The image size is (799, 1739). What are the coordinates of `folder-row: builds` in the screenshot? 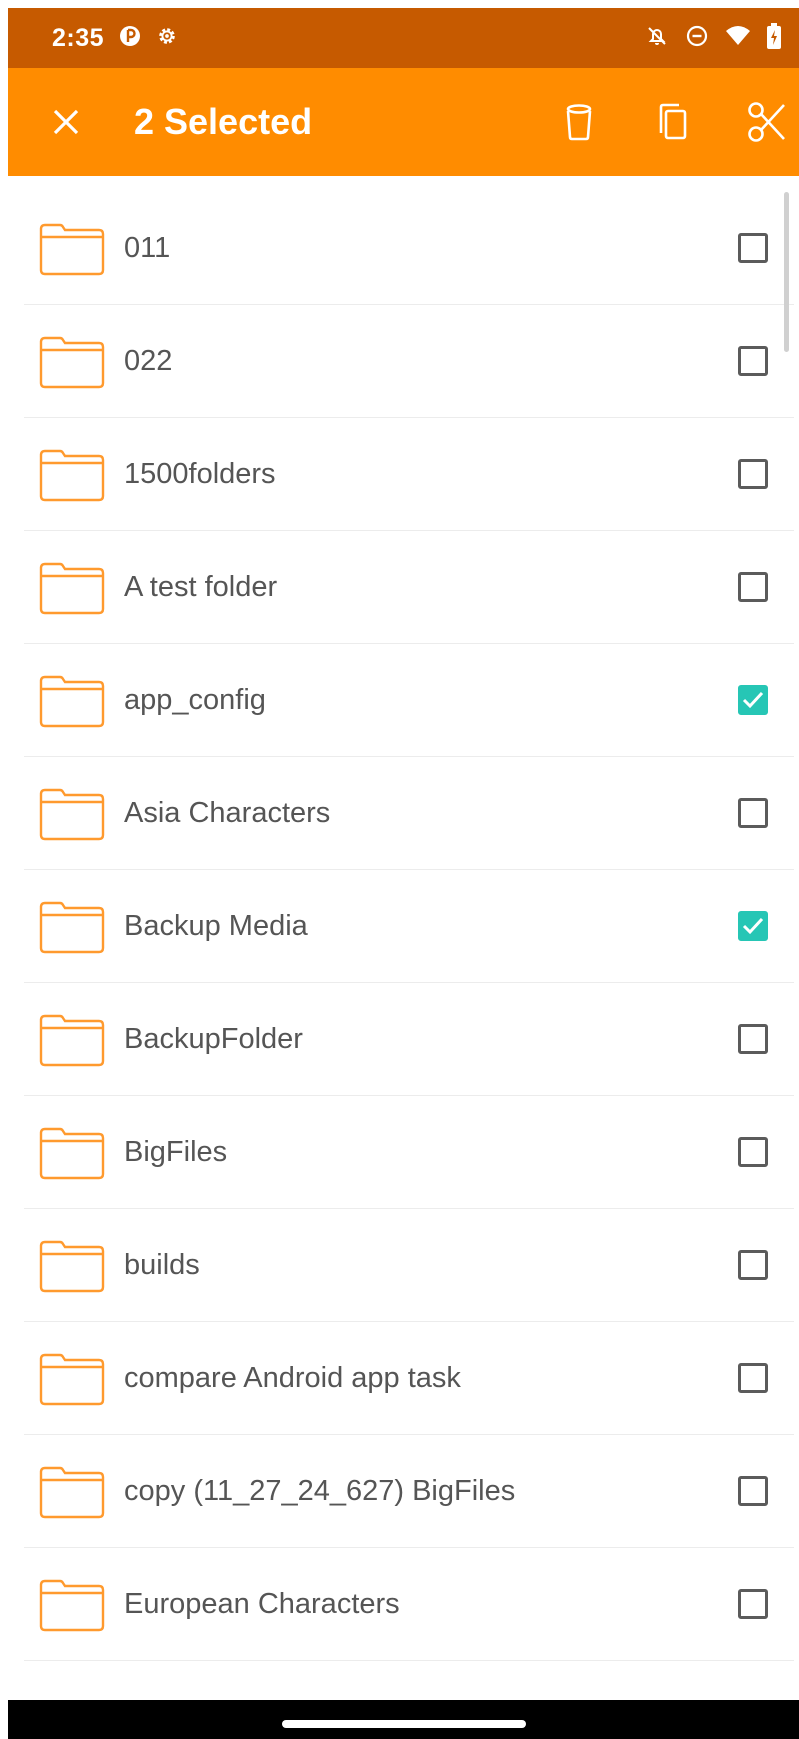 It's located at (409, 1265).